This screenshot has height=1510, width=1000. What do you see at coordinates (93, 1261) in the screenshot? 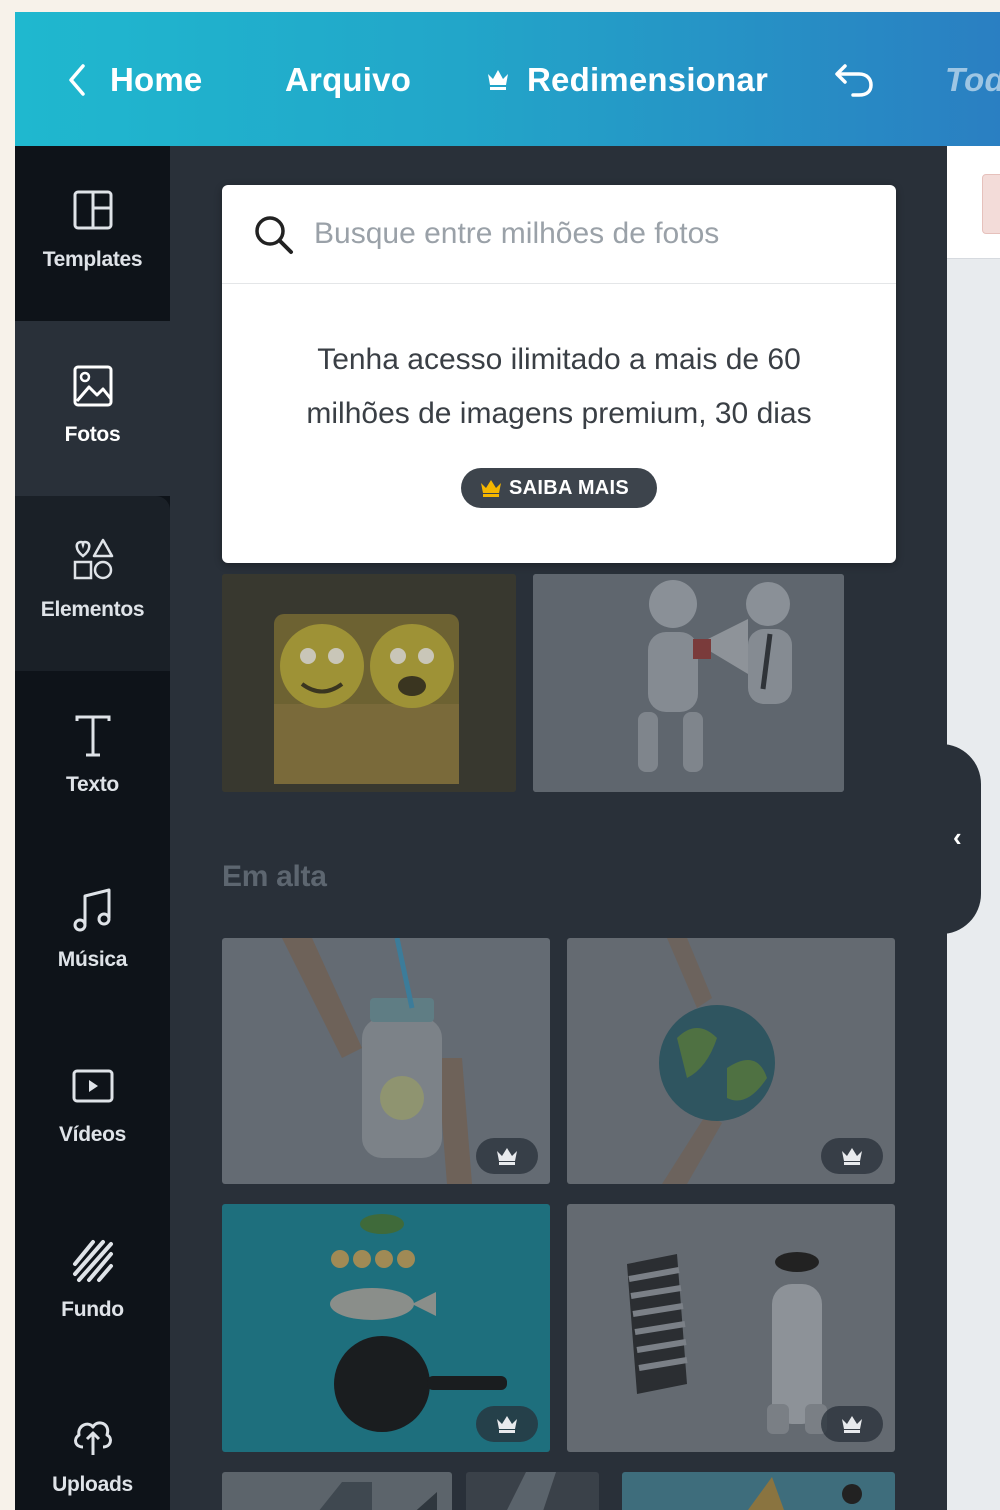
I see `background-icon` at bounding box center [93, 1261].